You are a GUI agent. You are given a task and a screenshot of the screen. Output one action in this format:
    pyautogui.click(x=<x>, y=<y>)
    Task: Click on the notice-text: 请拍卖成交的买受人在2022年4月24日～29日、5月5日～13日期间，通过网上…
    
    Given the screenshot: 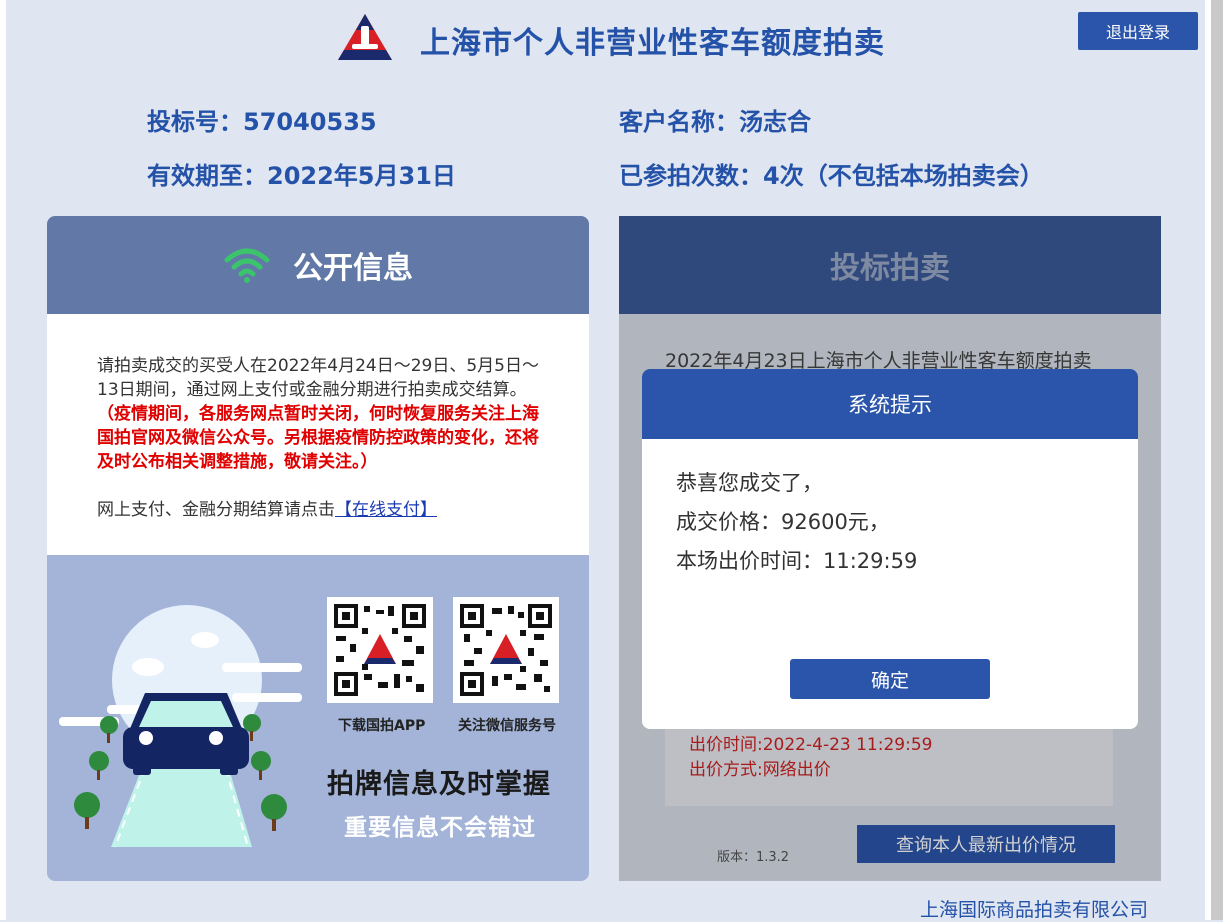 What is the action you would take?
    pyautogui.click(x=318, y=378)
    